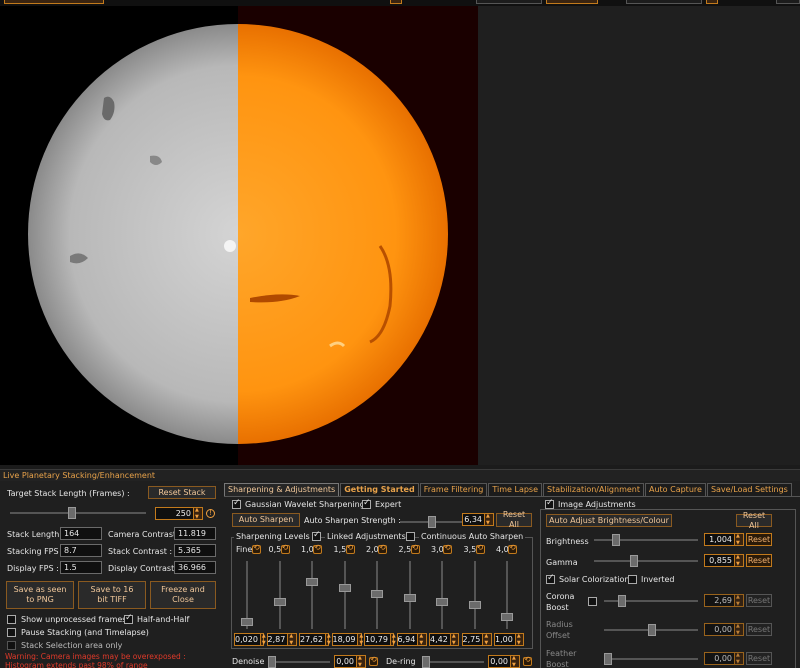 The image size is (800, 668). Describe the element at coordinates (749, 489) in the screenshot. I see `tab-save-load: Save/Load Settings` at that location.